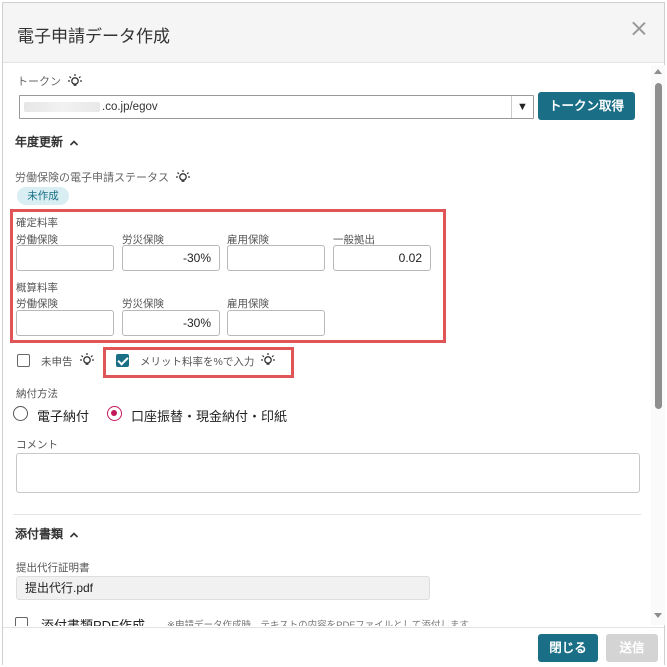 The width and height of the screenshot is (667, 667). I want to click on estimated-employment-input, so click(276, 323).